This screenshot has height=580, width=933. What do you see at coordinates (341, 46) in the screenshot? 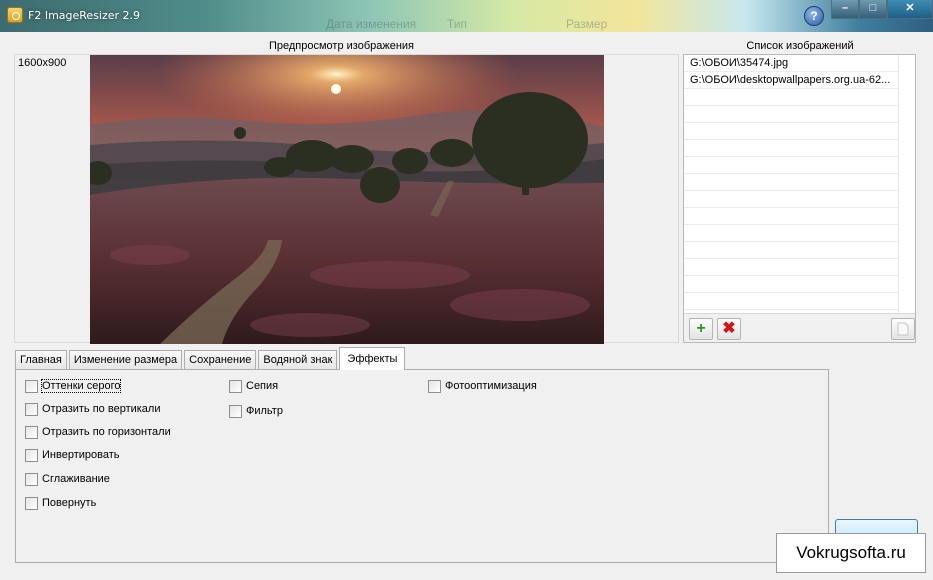
I see `preview-caption: Предпросмотр изображения` at bounding box center [341, 46].